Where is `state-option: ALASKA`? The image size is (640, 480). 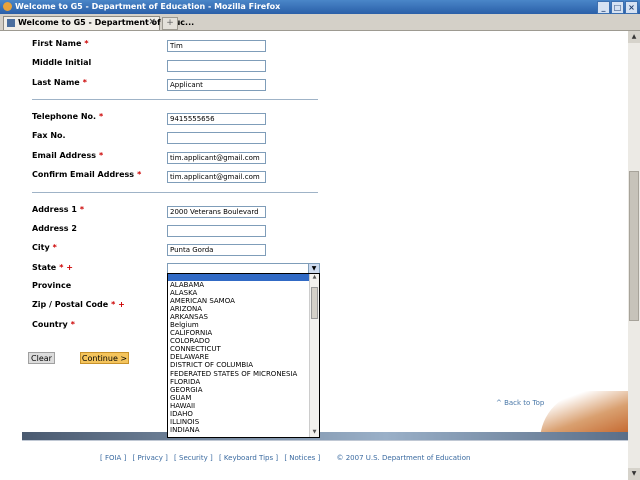
state-option: ALASKA is located at coordinates (244, 293).